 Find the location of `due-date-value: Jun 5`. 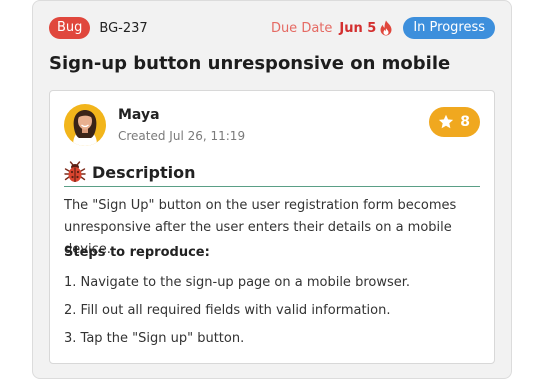

due-date-value: Jun 5 is located at coordinates (358, 28).